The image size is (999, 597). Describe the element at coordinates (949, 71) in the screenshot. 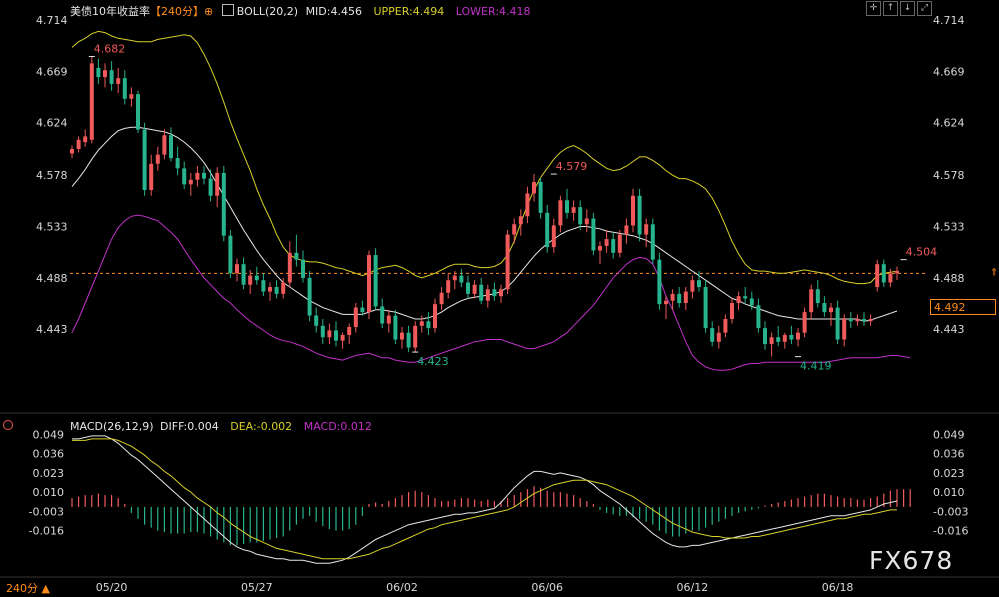

I see `y-tick-right: 4.669` at that location.